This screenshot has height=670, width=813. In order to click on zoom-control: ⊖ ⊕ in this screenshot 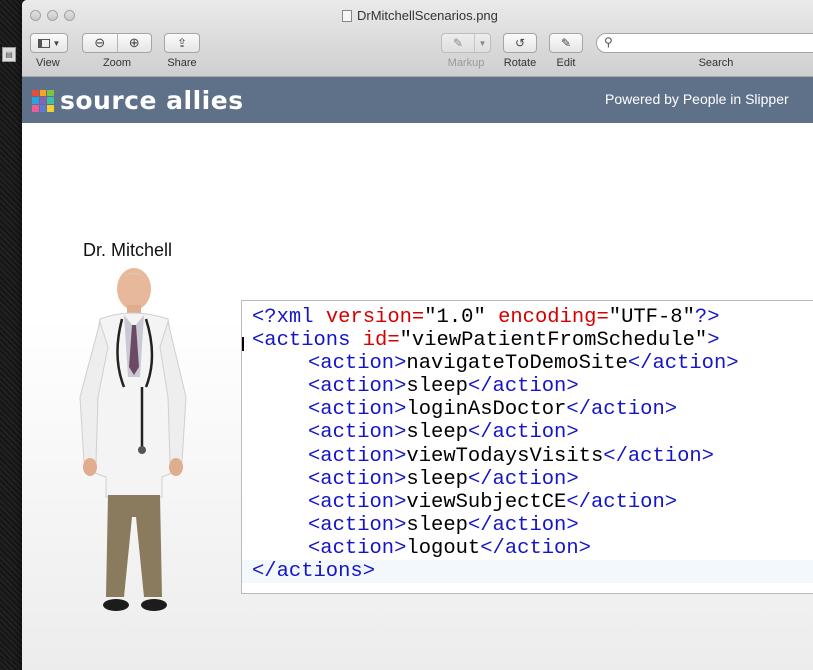, I will do `click(117, 43)`.